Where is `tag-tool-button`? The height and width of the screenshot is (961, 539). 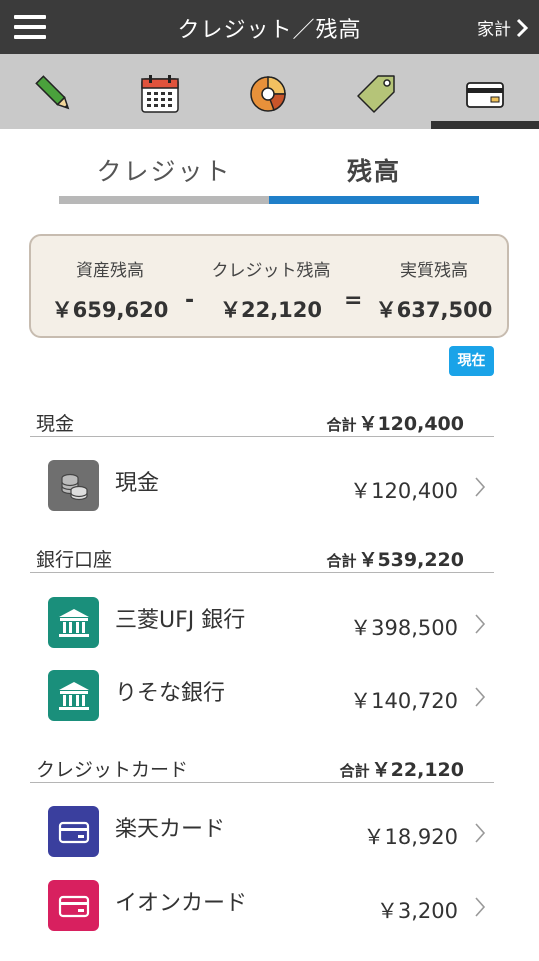
tag-tool-button is located at coordinates (376, 94).